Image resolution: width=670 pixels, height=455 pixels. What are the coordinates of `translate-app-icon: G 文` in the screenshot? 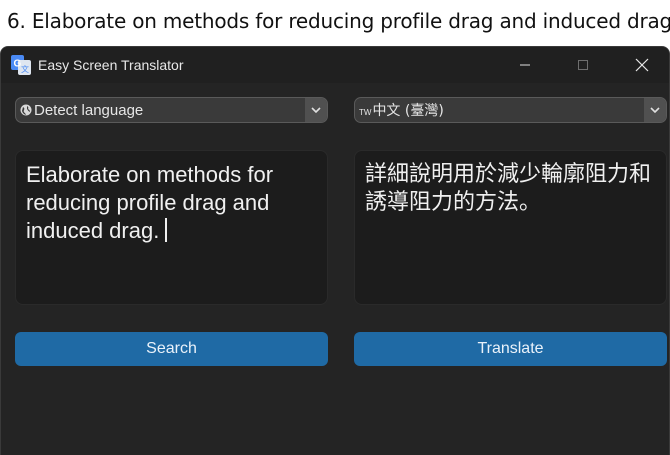 It's located at (21, 65).